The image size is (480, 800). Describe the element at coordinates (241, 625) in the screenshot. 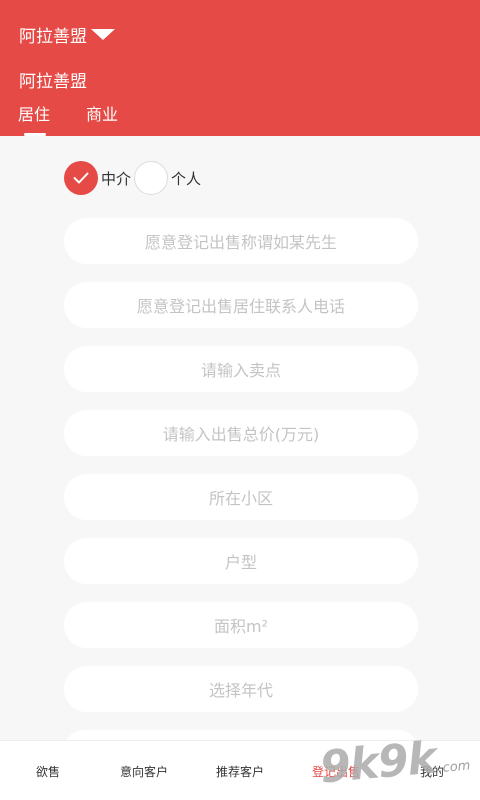

I see `area-field: 面积m²` at that location.